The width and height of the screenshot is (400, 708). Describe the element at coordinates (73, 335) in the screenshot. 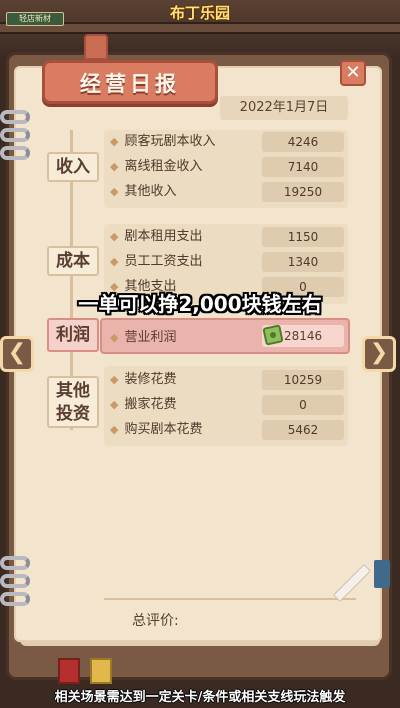

I see `profit-label: 利润` at that location.